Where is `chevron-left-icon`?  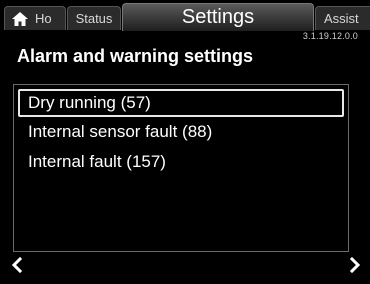 chevron-left-icon is located at coordinates (17, 265).